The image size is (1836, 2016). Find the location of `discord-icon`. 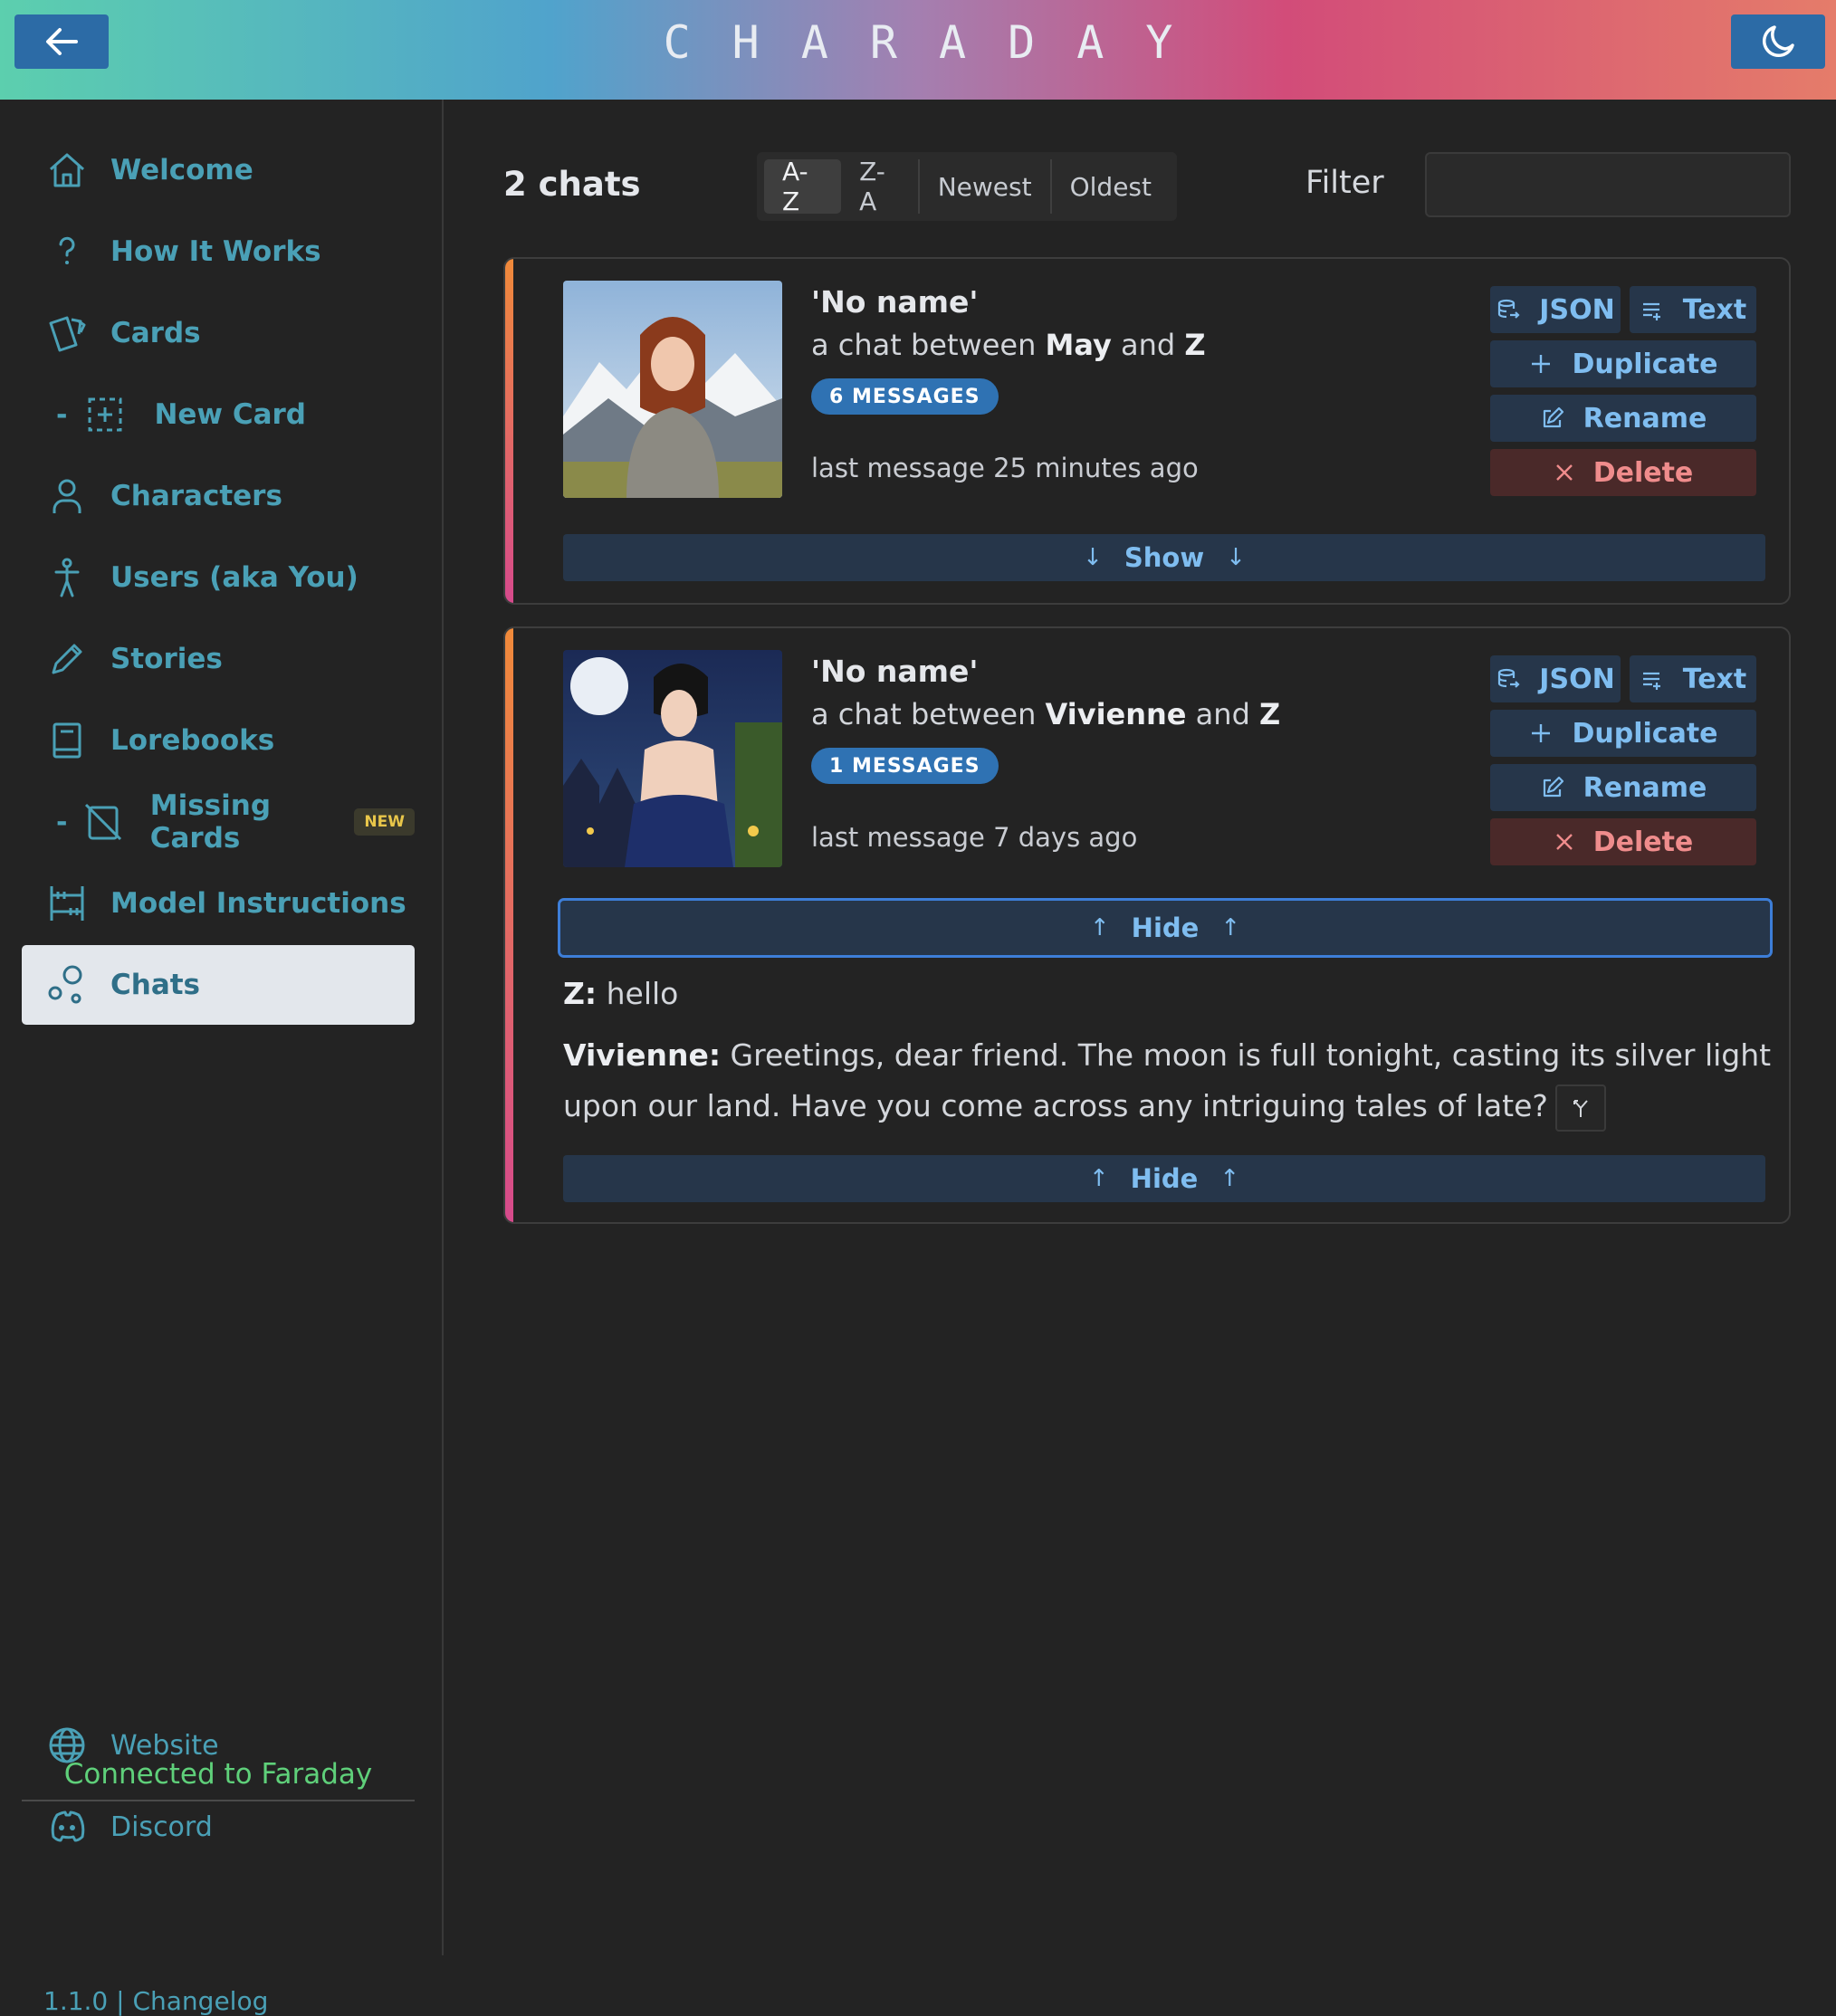

discord-icon is located at coordinates (67, 1826).